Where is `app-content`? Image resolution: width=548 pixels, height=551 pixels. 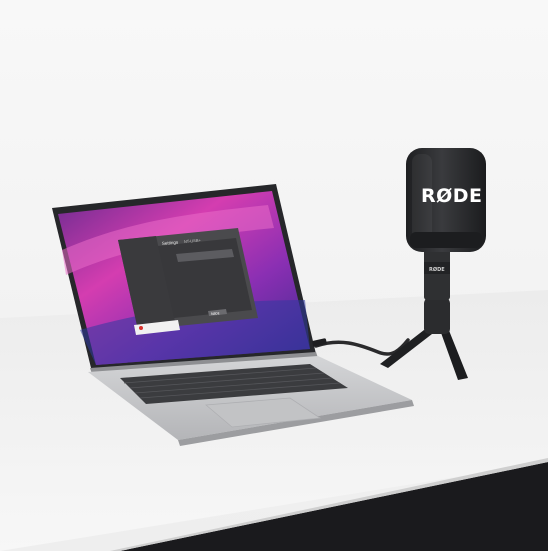
app-content is located at coordinates (205, 278).